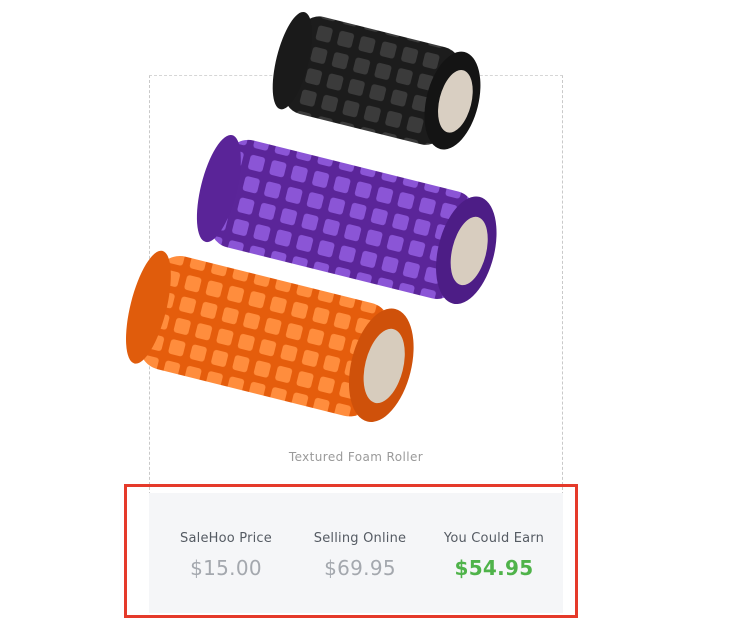  I want to click on highlight-frame, so click(351, 551).